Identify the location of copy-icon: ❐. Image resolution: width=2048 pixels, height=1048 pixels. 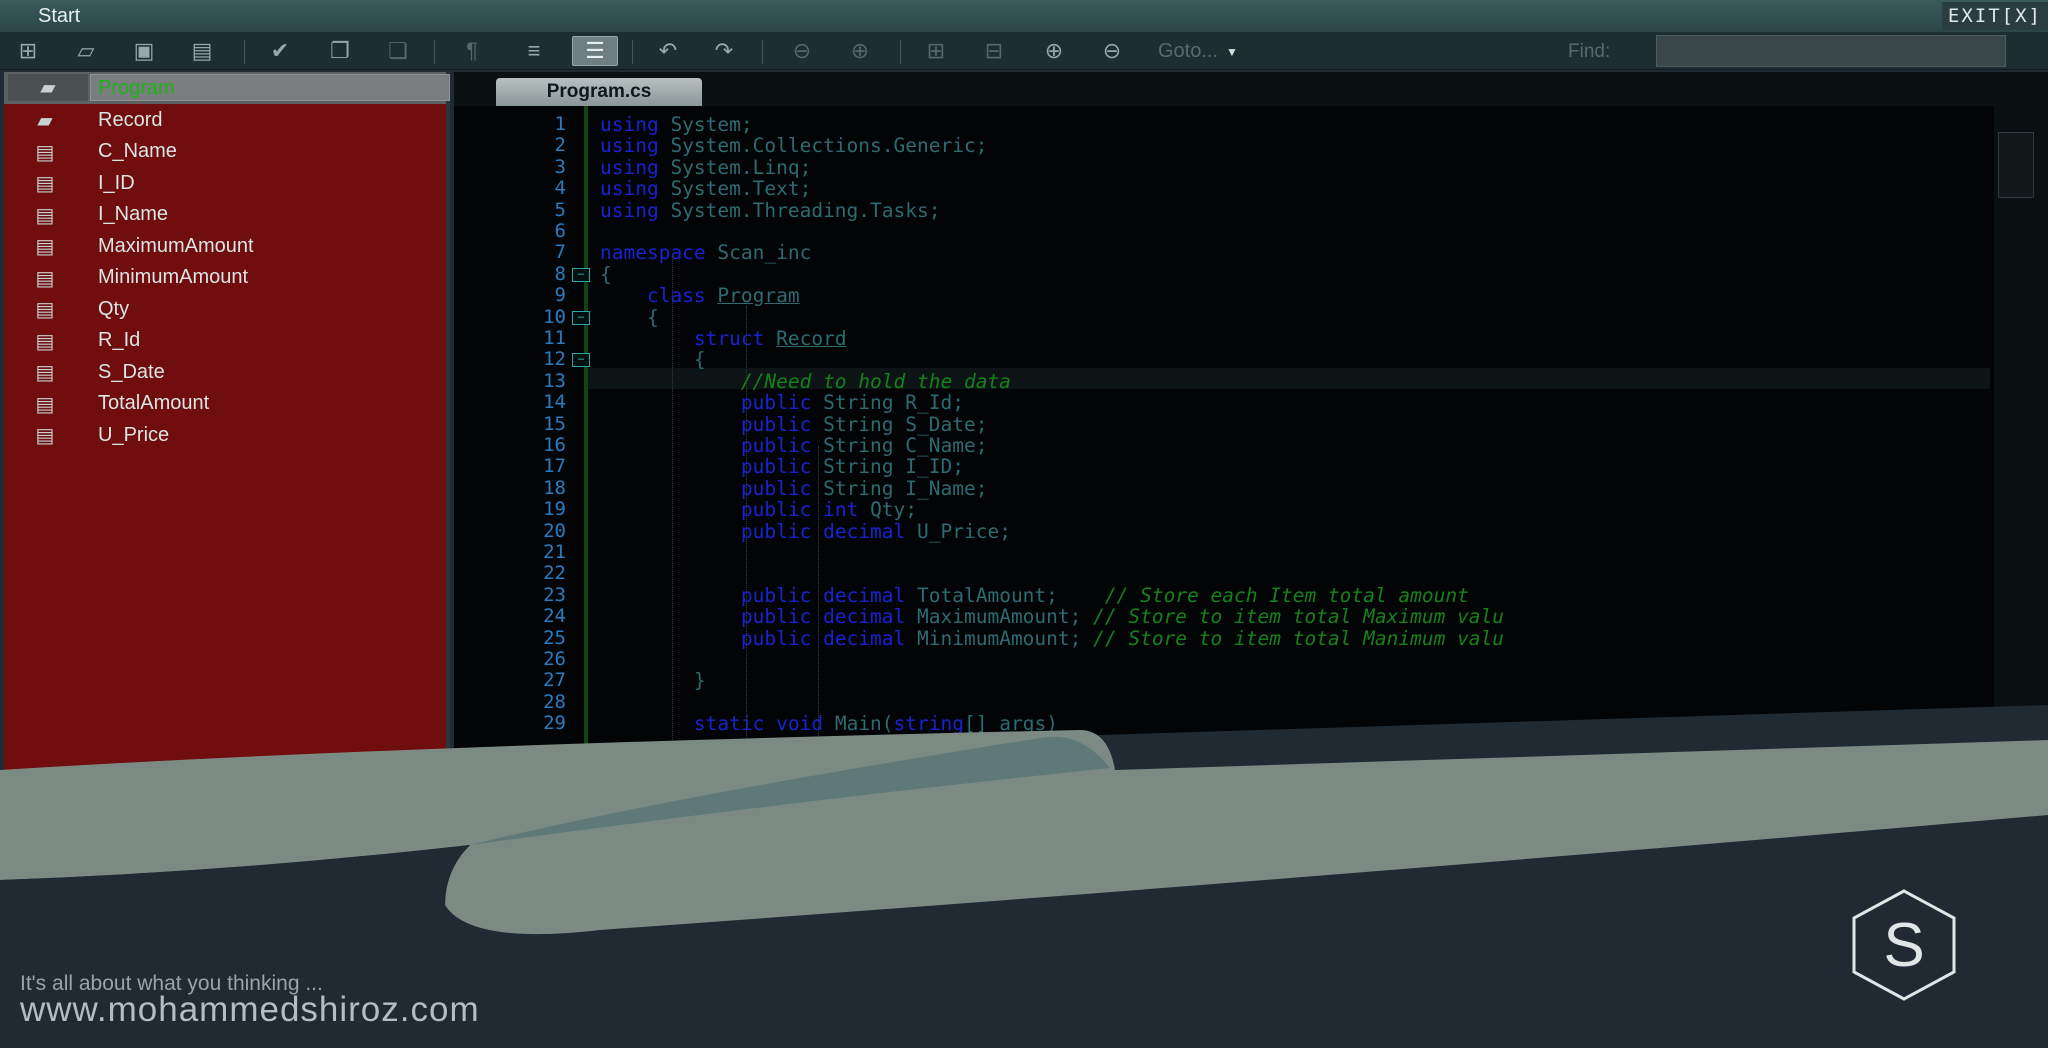
(340, 51).